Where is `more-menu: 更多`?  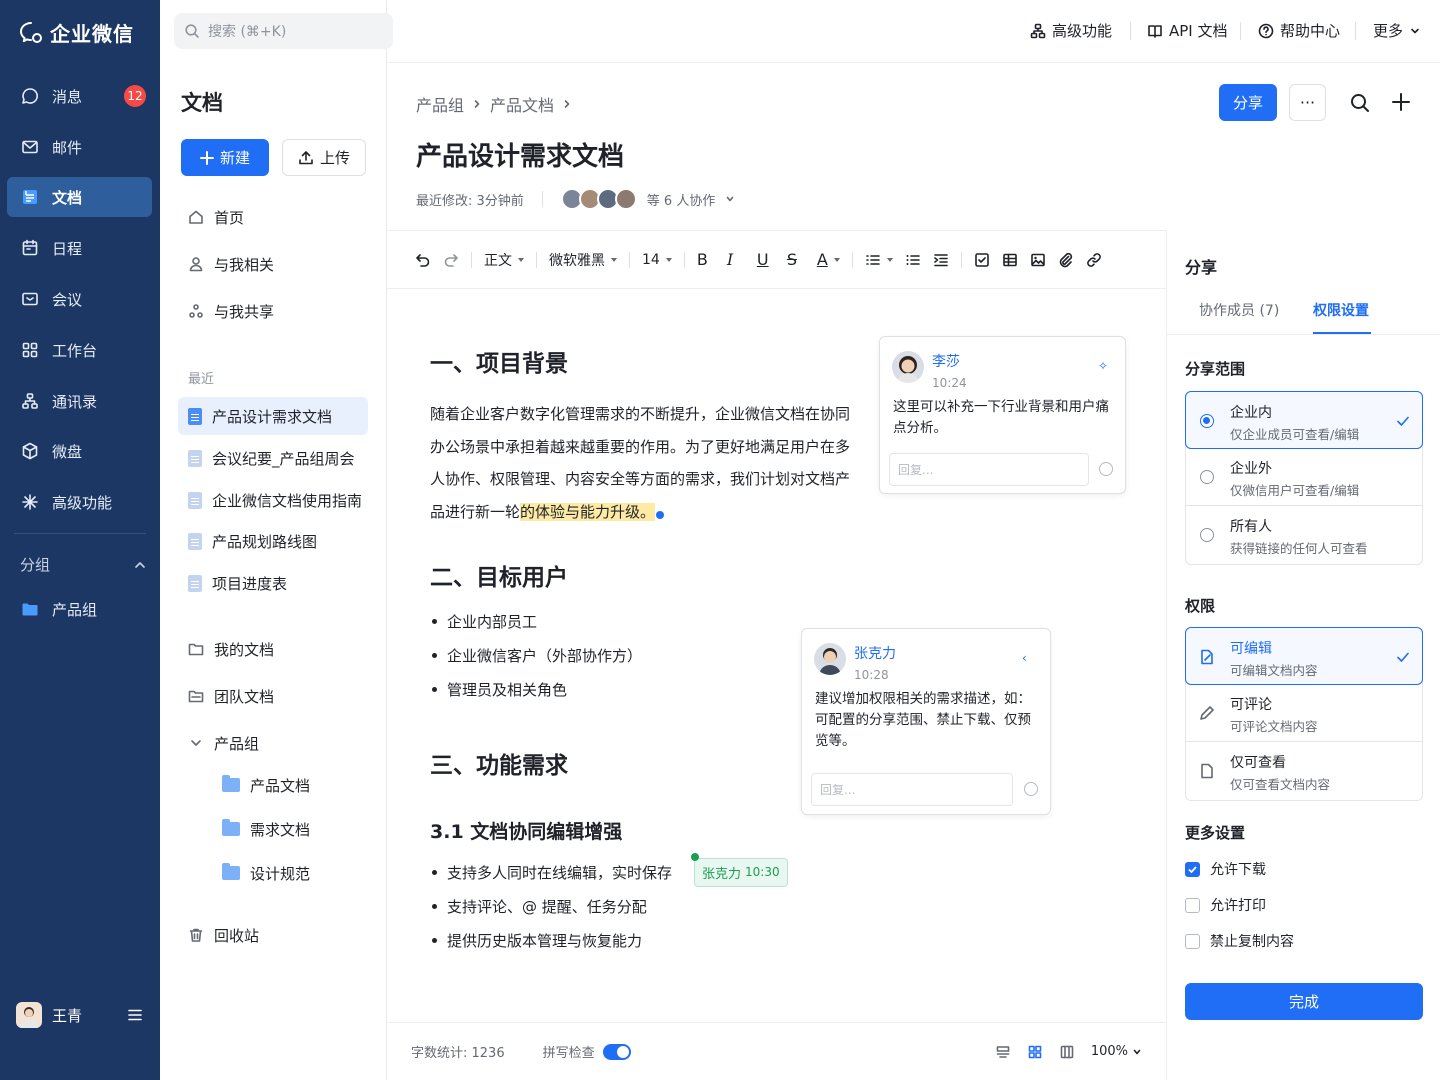
more-menu: 更多 is located at coordinates (1397, 30).